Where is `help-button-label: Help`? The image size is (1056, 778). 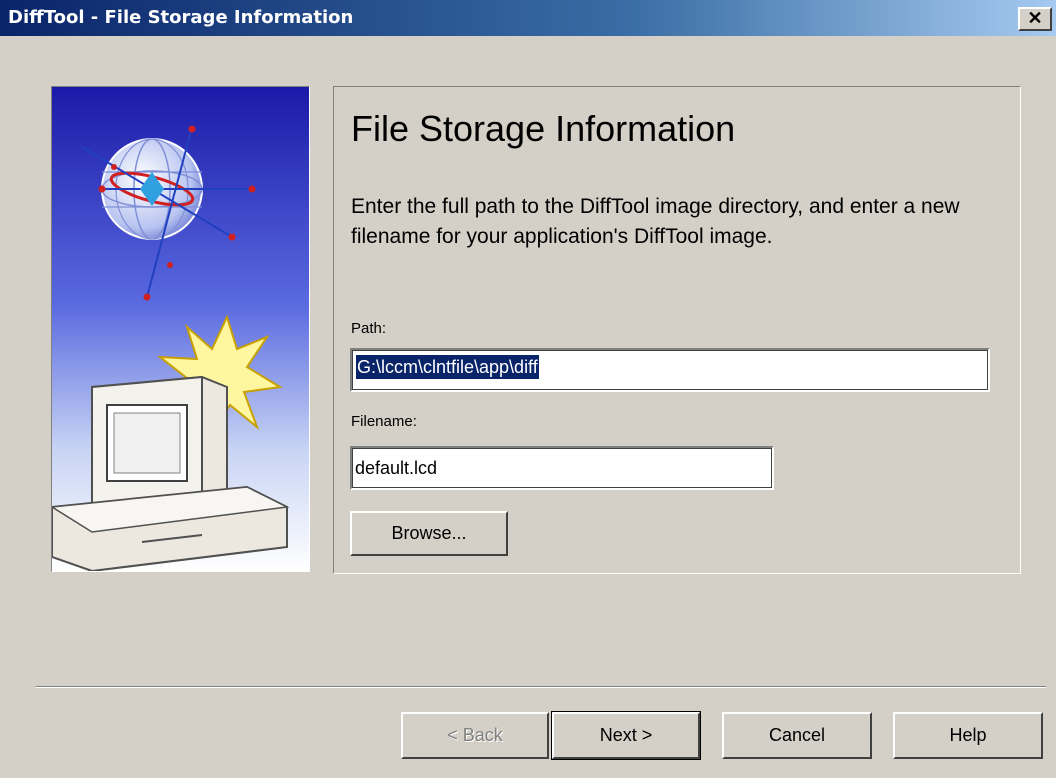
help-button-label: Help is located at coordinates (968, 735).